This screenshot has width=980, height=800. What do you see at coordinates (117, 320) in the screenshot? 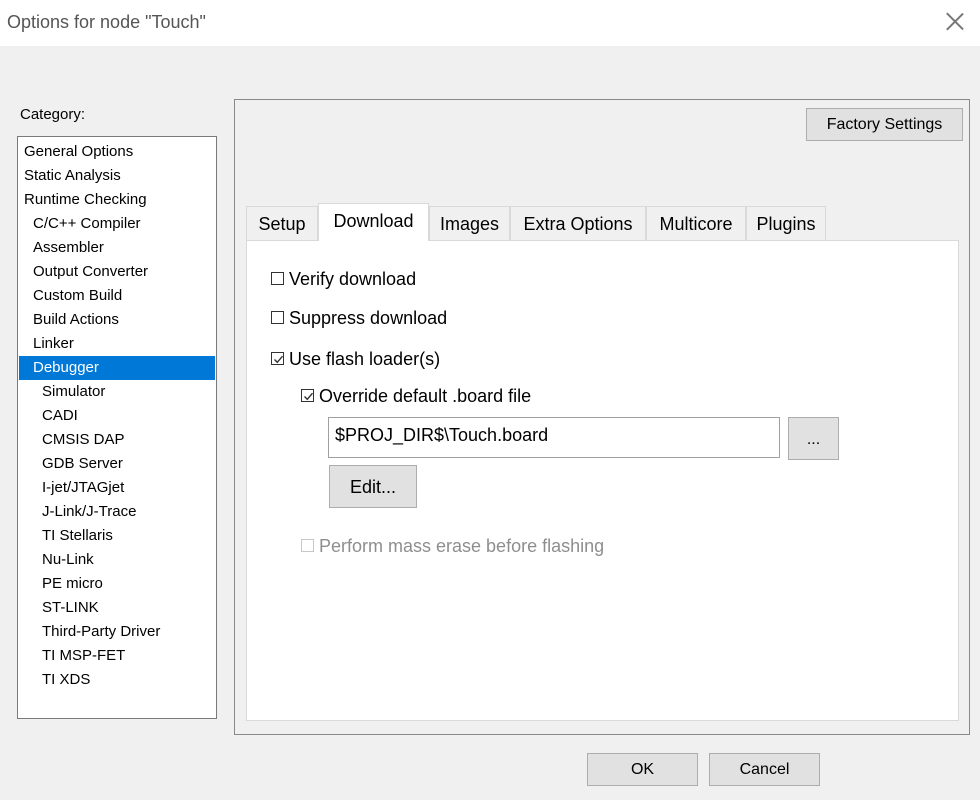
I see `category-item-build-actions: Build Actions` at bounding box center [117, 320].